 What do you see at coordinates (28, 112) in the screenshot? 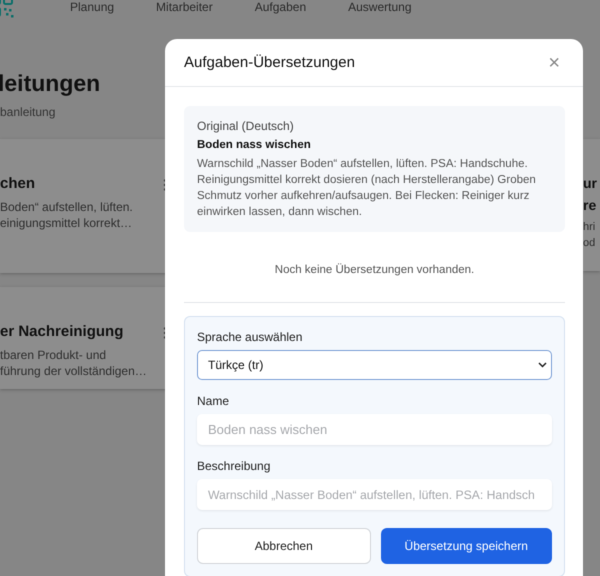
I see `page-subtitle: banleitung` at bounding box center [28, 112].